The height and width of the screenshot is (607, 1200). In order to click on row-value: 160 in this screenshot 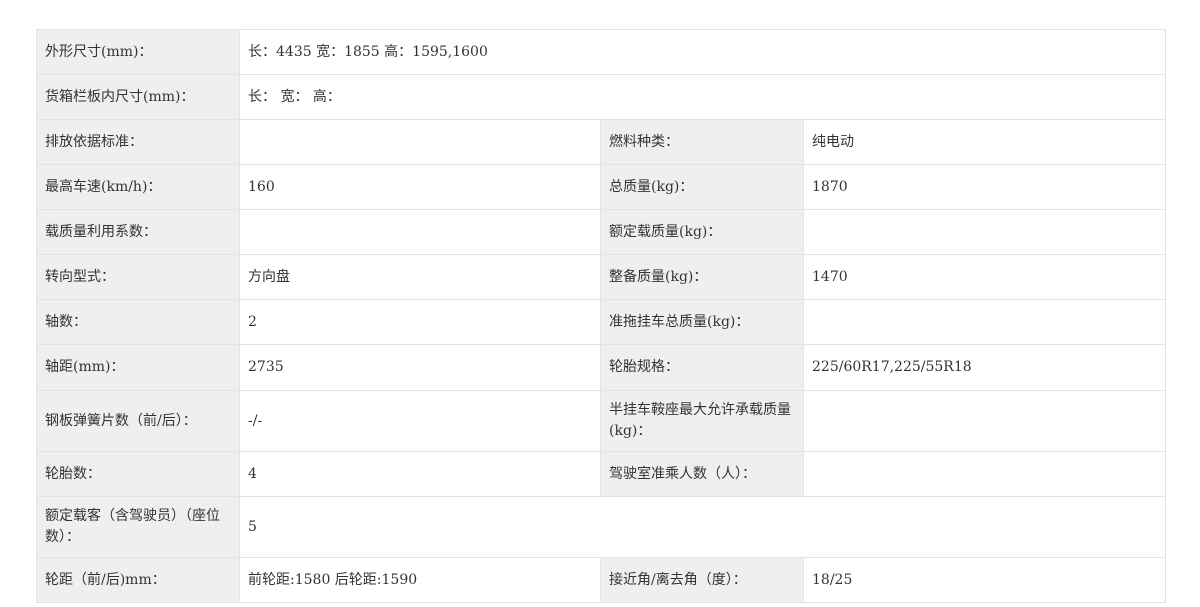, I will do `click(420, 187)`.